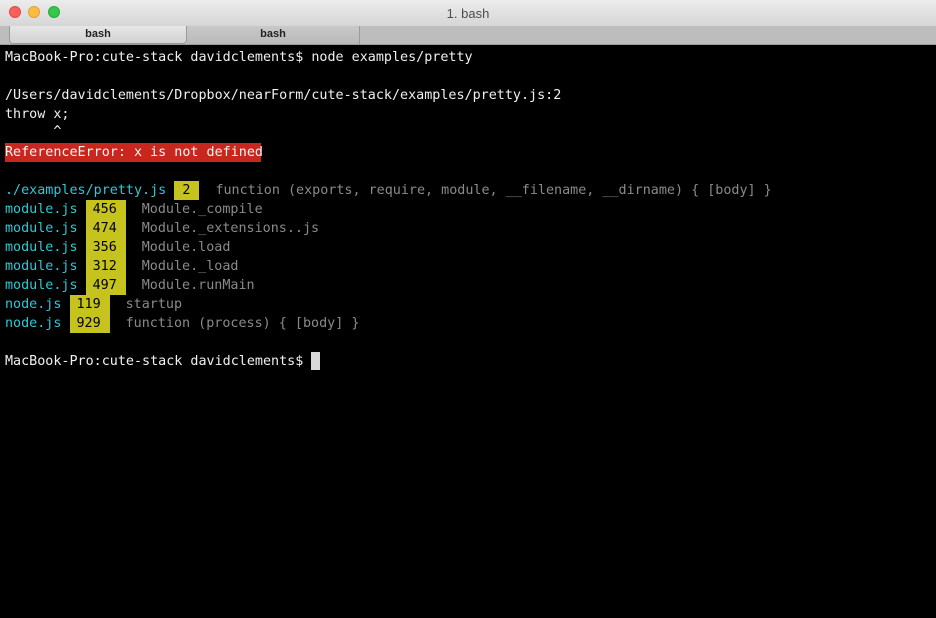 Image resolution: width=936 pixels, height=618 pixels. I want to click on stack-frame: module.js 356 Module.load, so click(117, 247).